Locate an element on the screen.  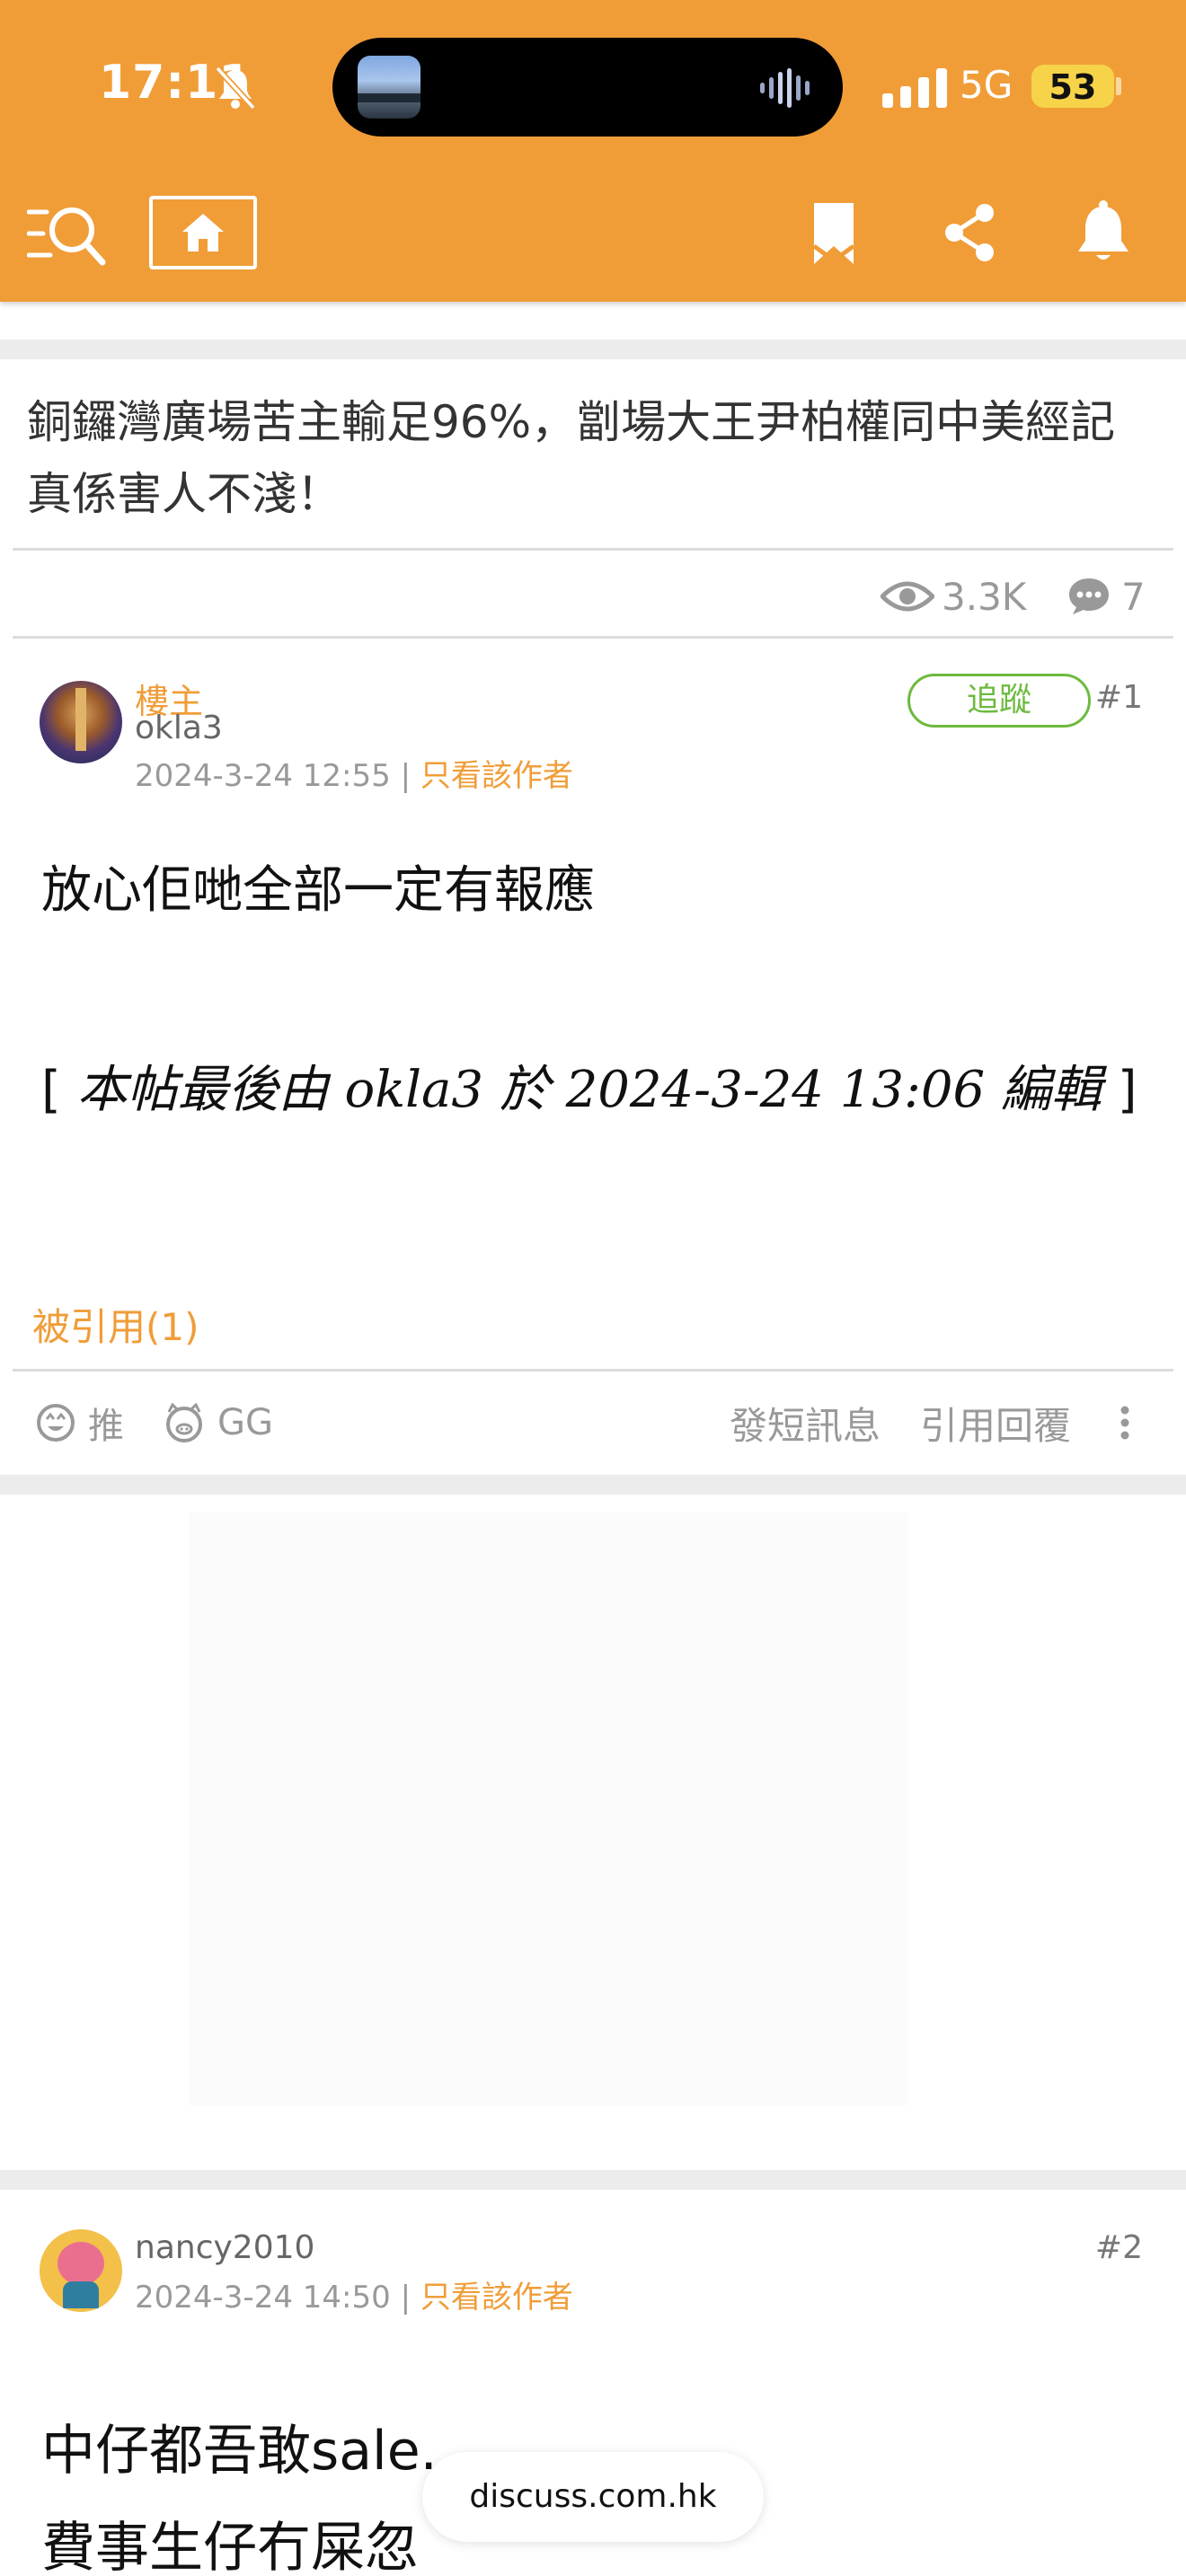
floor-number: #1 is located at coordinates (1119, 697).